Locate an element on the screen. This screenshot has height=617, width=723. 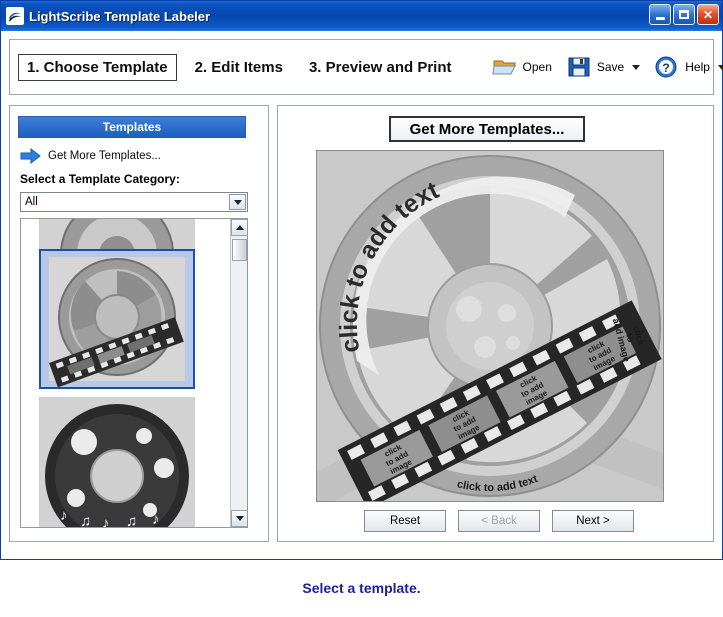
minimize-icon is located at coordinates (660, 18).